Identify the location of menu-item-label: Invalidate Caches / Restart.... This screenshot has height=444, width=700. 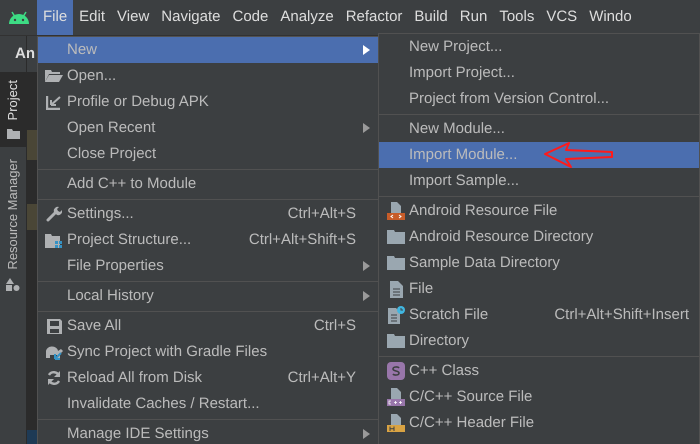
(163, 404).